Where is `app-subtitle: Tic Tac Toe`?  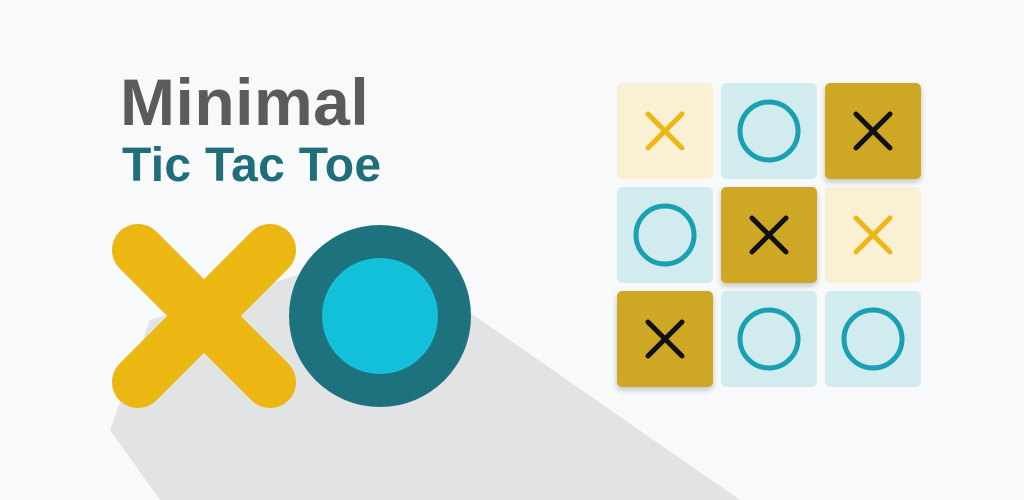
app-subtitle: Tic Tac Toe is located at coordinates (252, 165).